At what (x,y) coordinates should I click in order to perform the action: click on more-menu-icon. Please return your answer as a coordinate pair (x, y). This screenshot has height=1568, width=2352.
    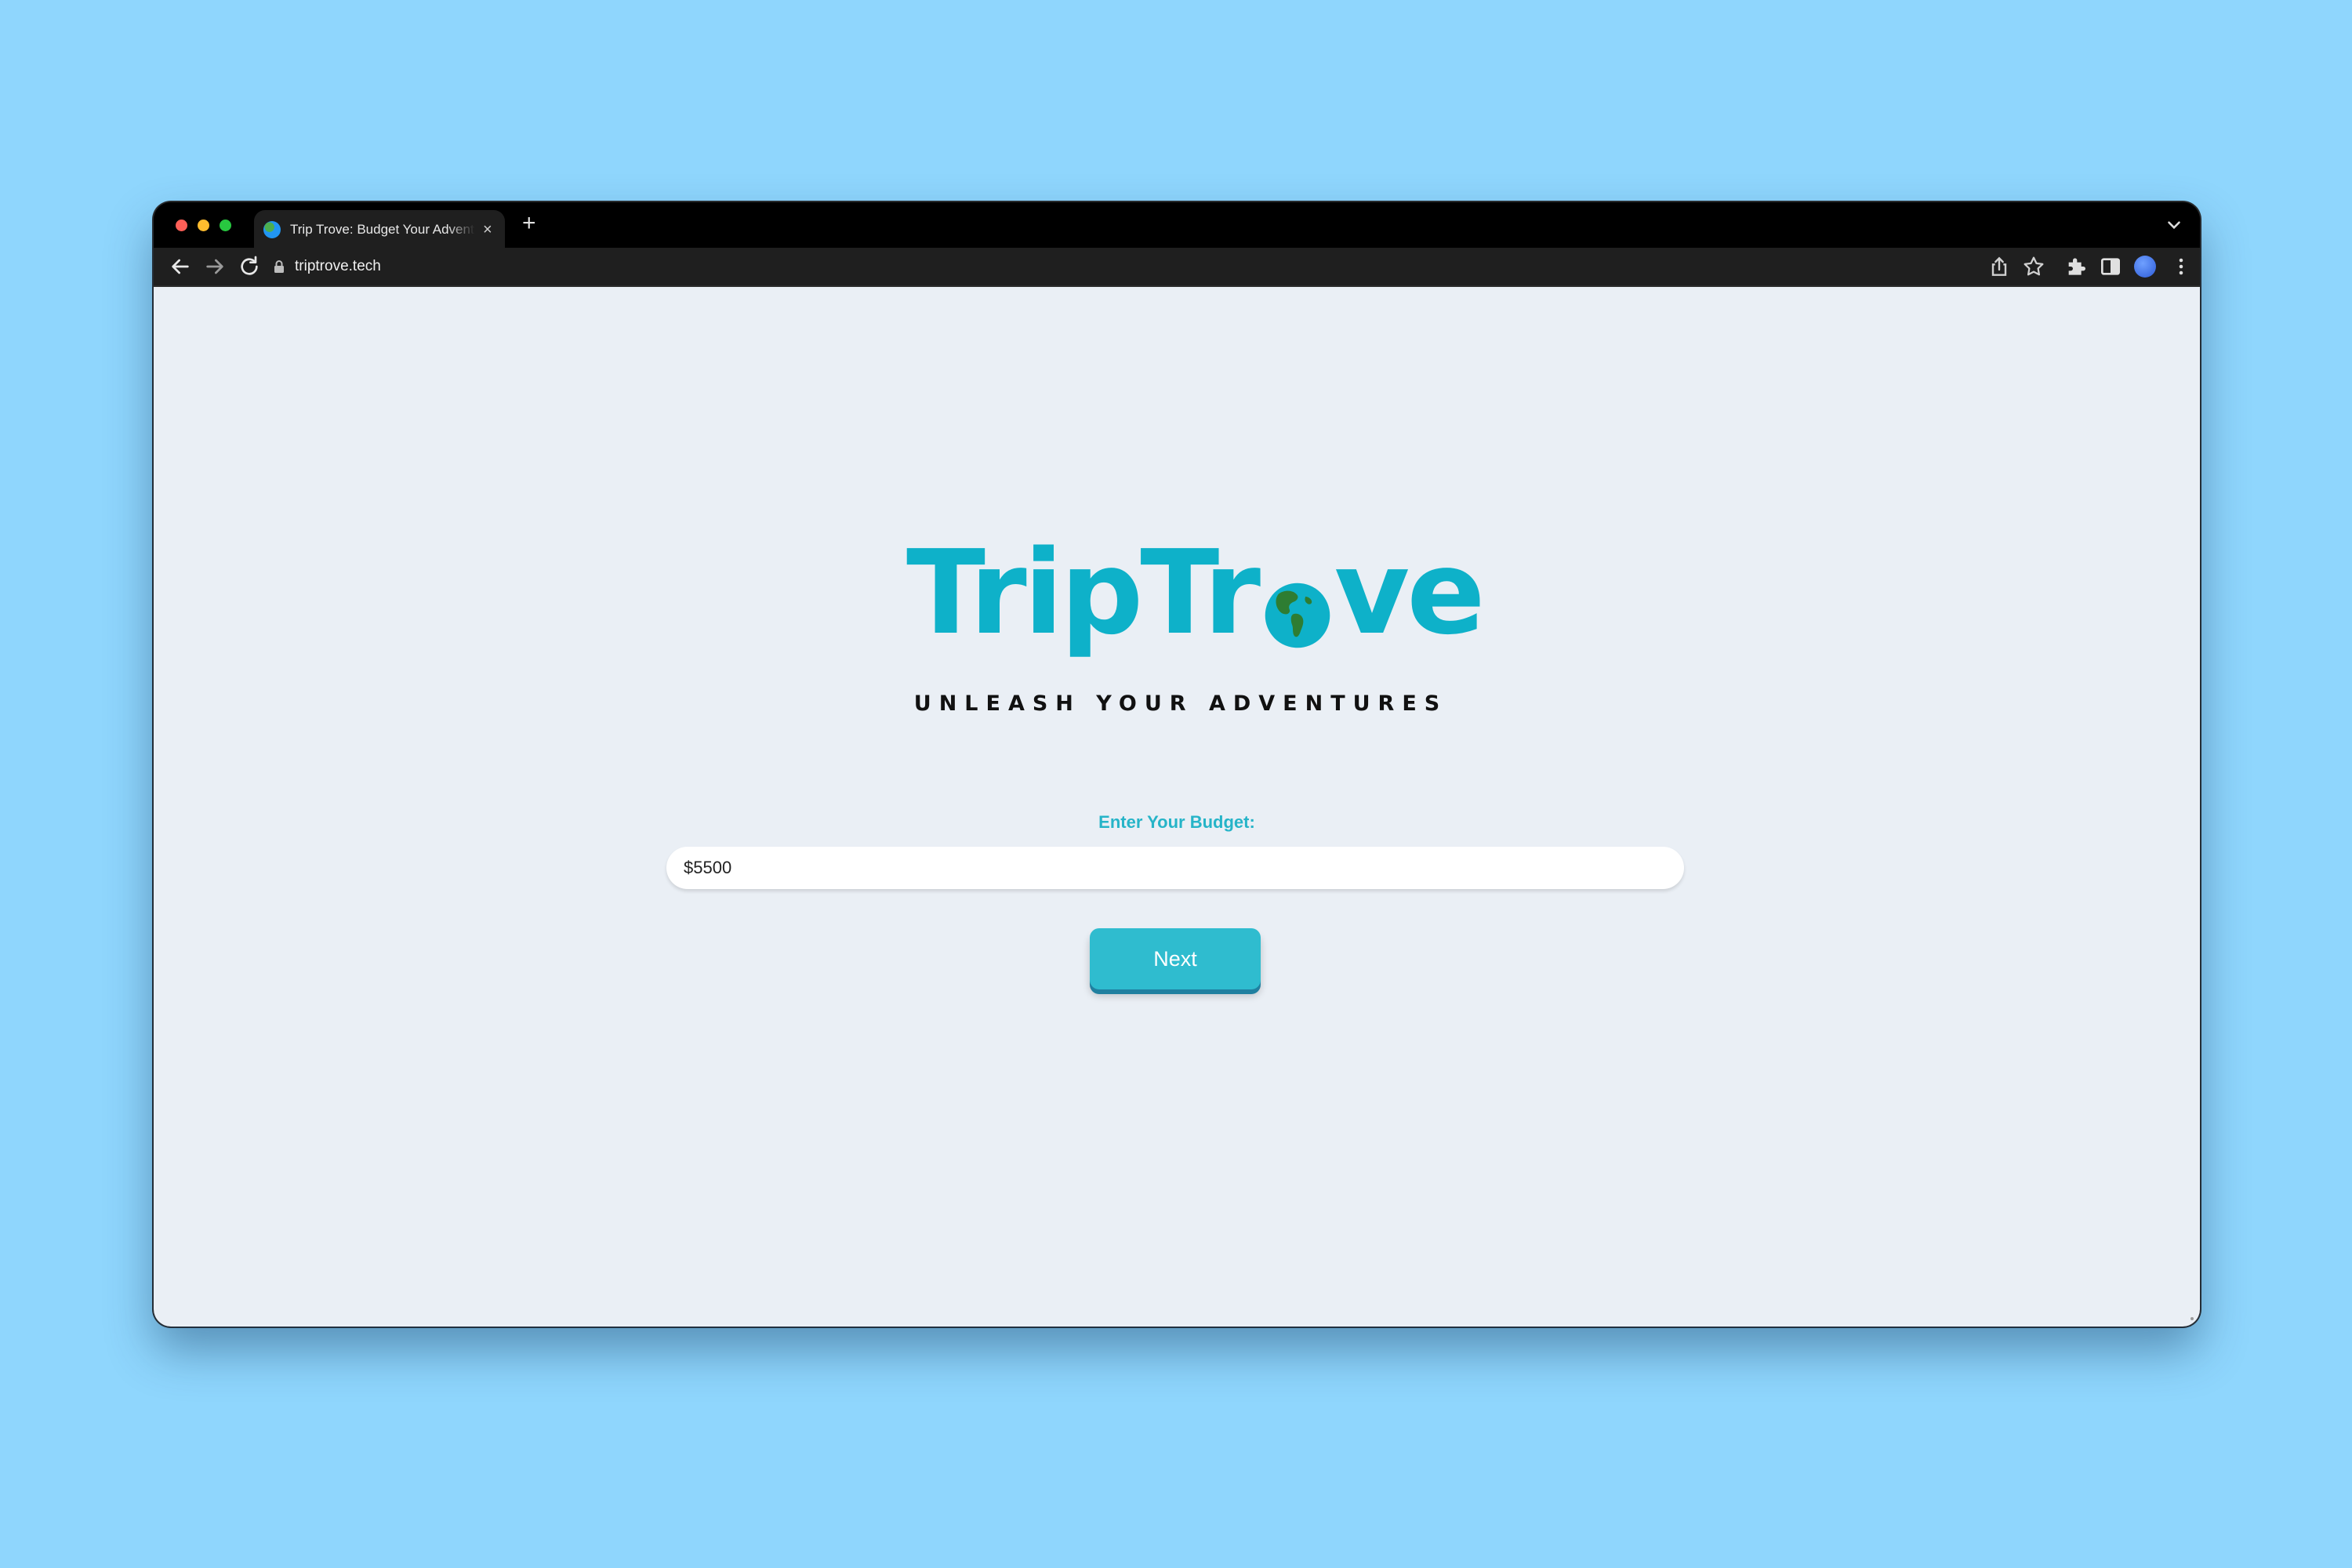
    Looking at the image, I should click on (2181, 266).